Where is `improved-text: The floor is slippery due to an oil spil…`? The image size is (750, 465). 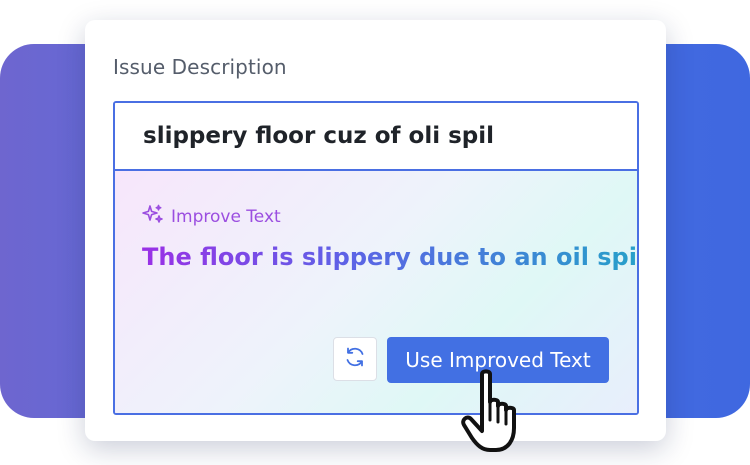 improved-text: The floor is slippery due to an oil spil… is located at coordinates (389, 257).